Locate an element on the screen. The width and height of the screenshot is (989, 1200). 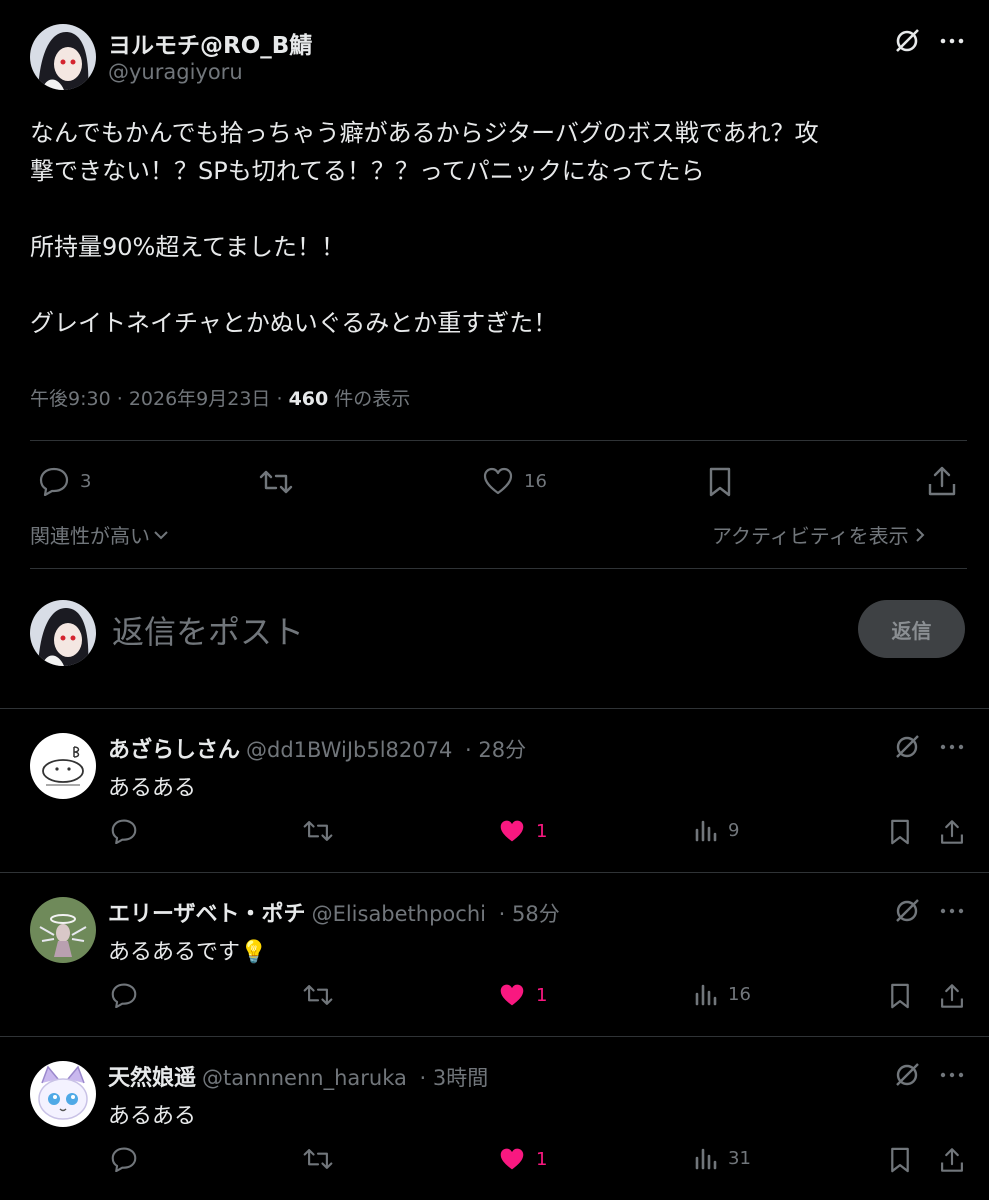
reply-view-count: 31 is located at coordinates (739, 1158).